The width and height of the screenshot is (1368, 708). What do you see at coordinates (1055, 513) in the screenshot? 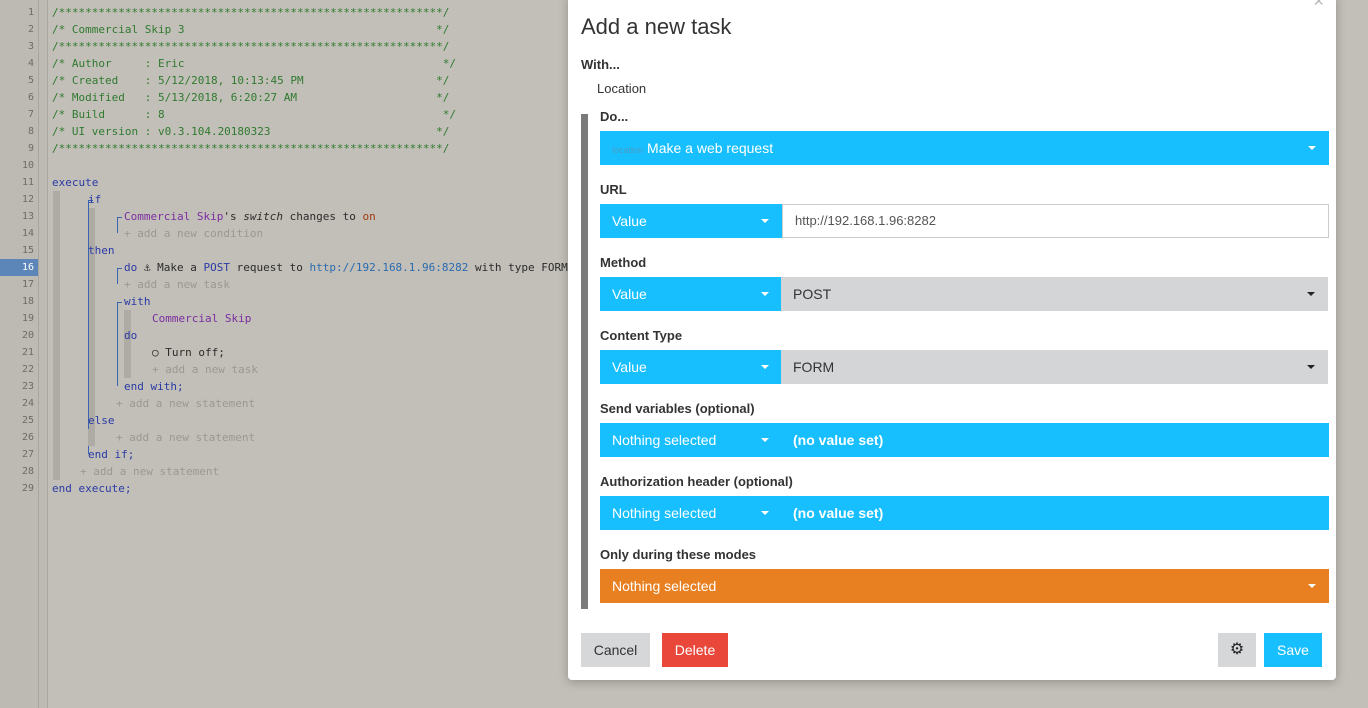
I see `auth-header-value: (no value set)` at bounding box center [1055, 513].